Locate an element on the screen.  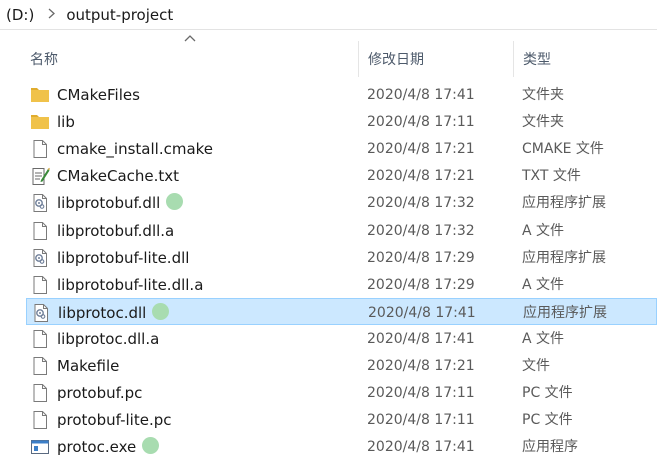
file-name: protoc.exe is located at coordinates (108, 447).